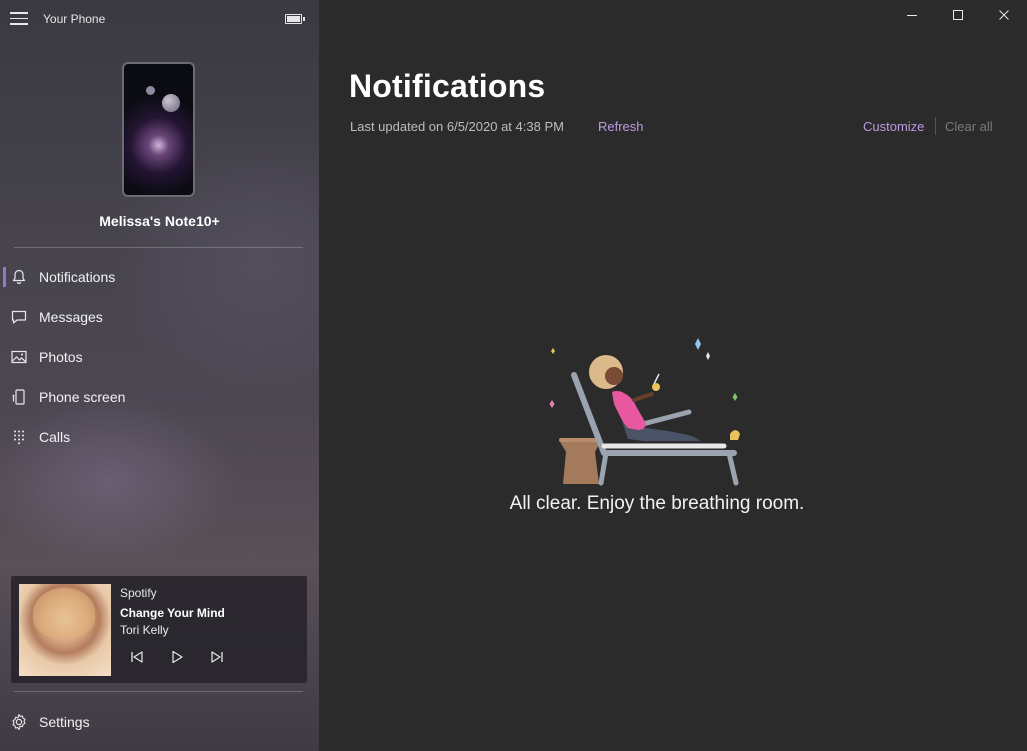  I want to click on sidebar-item-notifications: Notifications, so click(159, 277).